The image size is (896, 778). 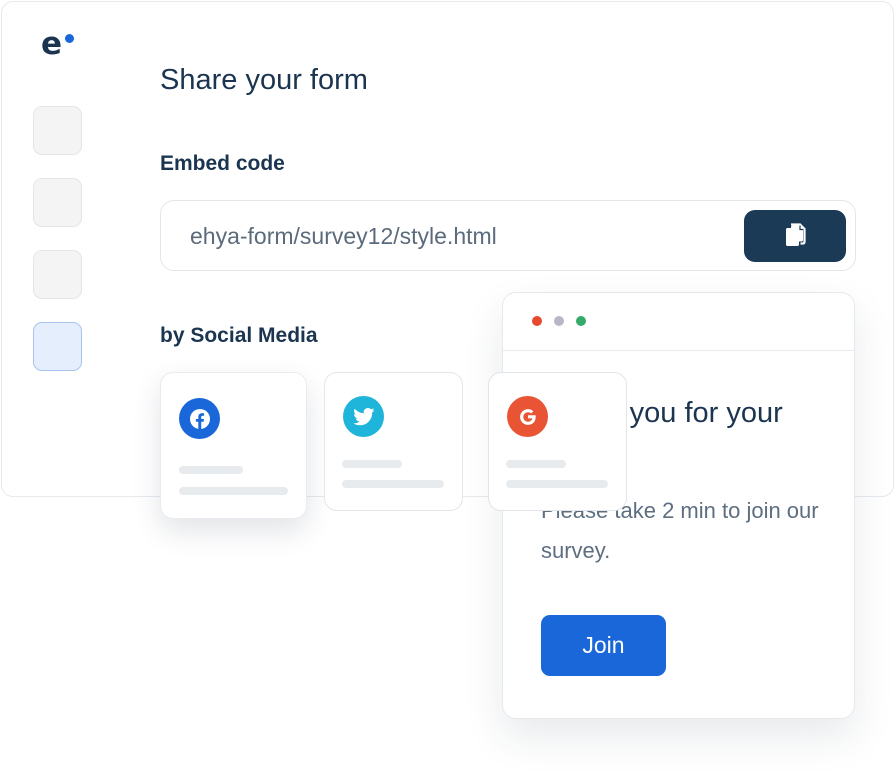 What do you see at coordinates (508, 235) in the screenshot?
I see `embed-code-field: ehya-form/survey12/style.html` at bounding box center [508, 235].